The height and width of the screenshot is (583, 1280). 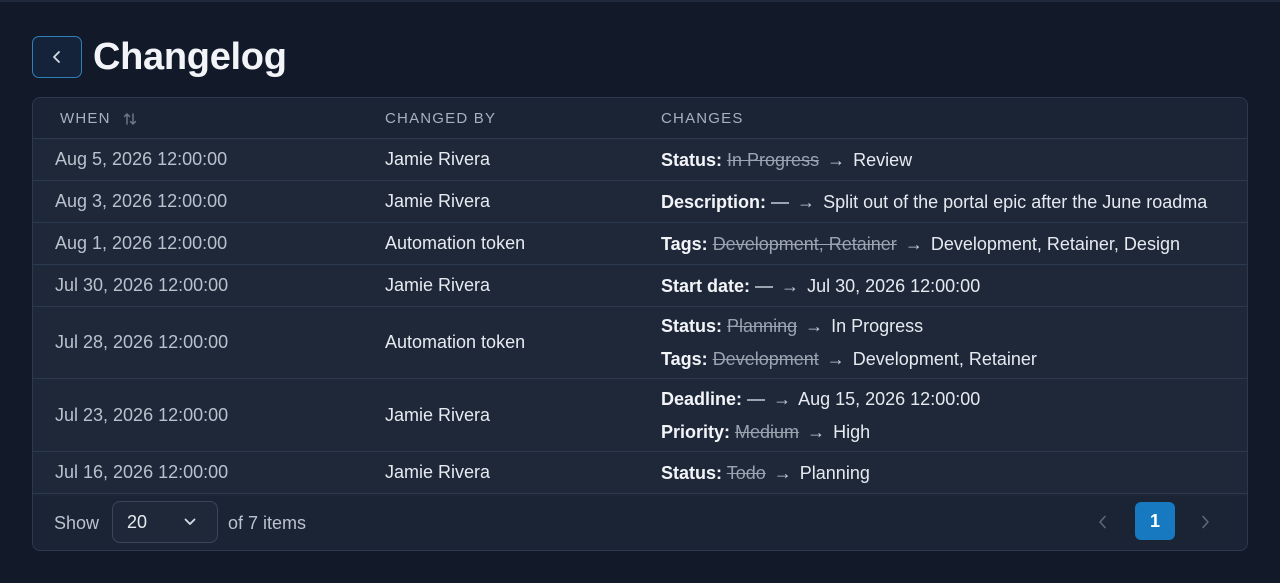 I want to click on show-label: Show, so click(x=77, y=522).